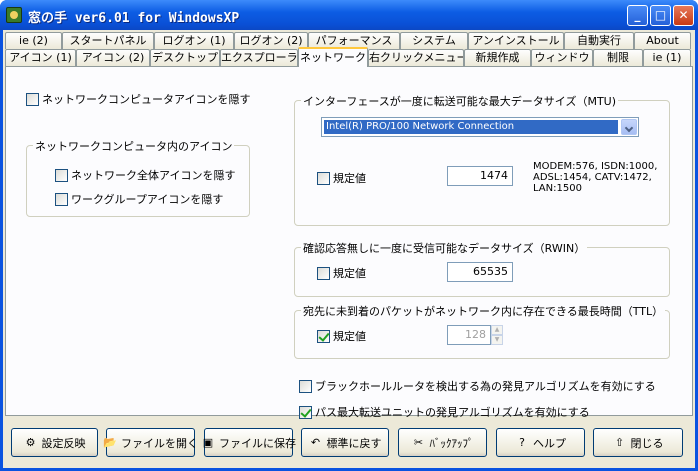  I want to click on tab-network: ネットワーク, so click(333, 57).